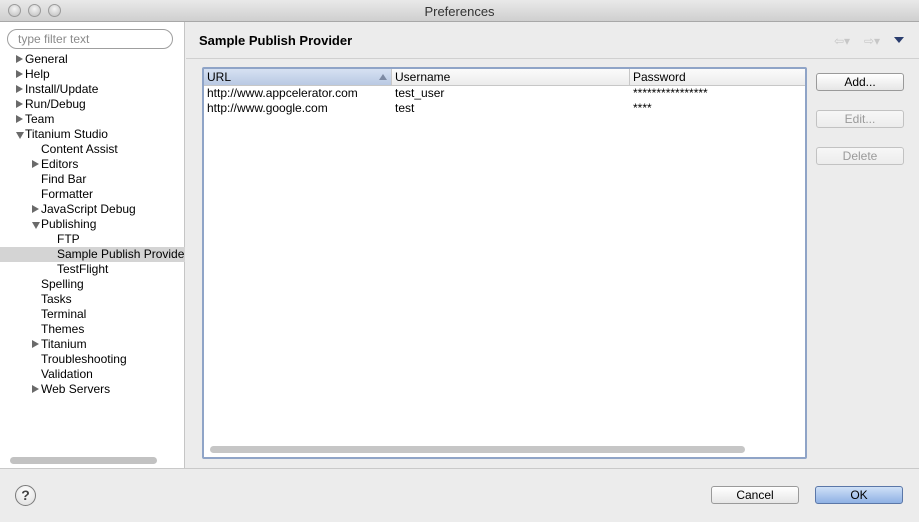 Image resolution: width=919 pixels, height=522 pixels. I want to click on tree-item: General, so click(92, 59).